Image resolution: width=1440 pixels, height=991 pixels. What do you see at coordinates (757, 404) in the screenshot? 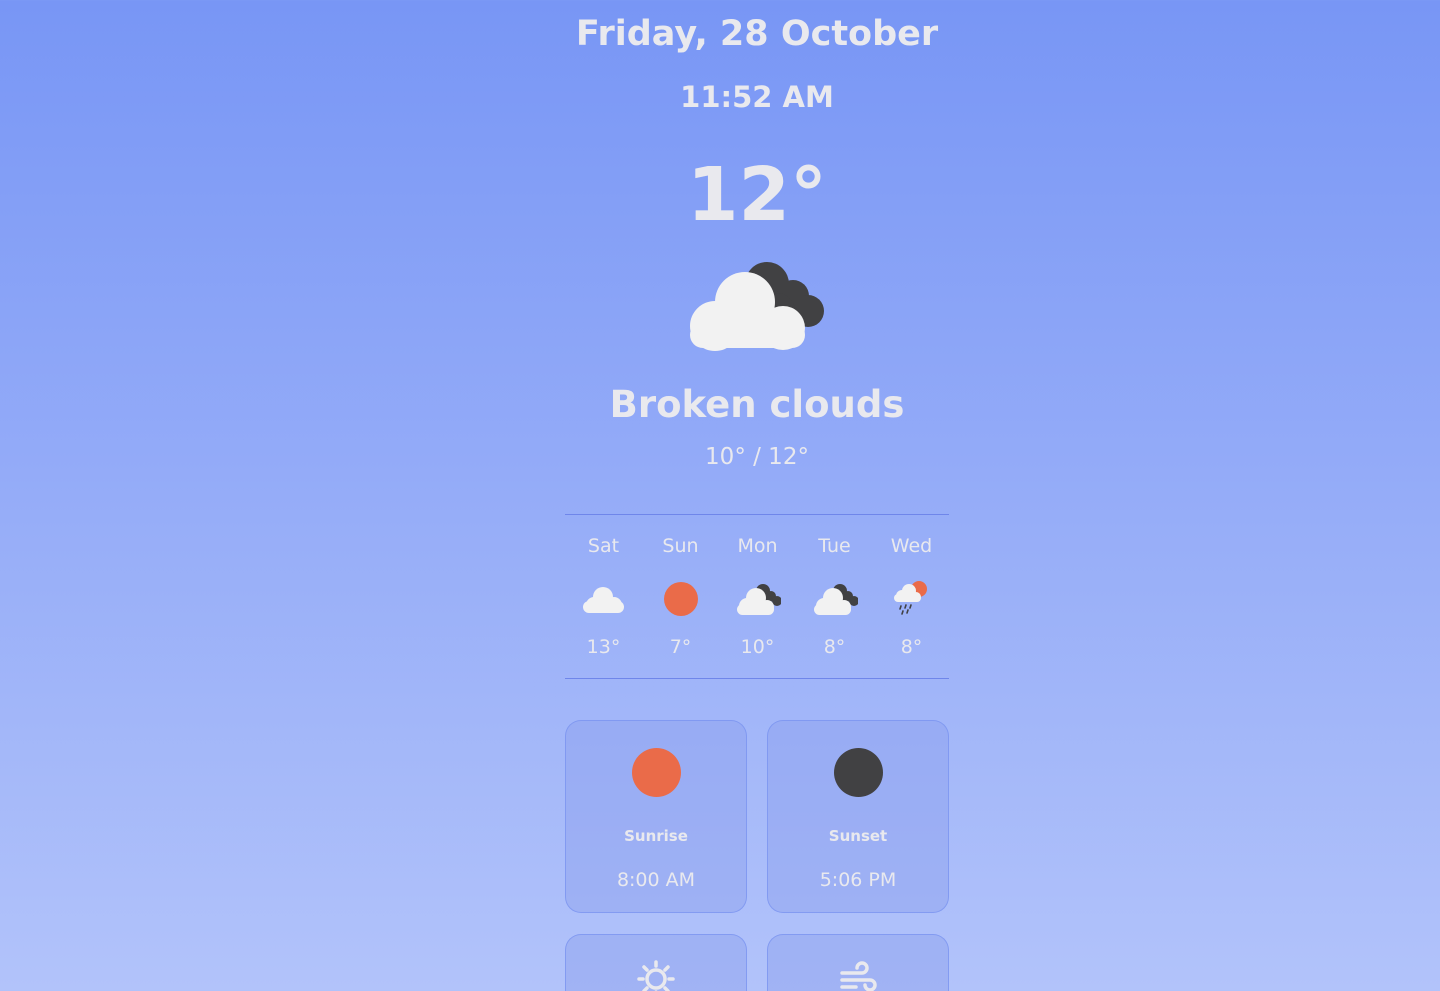
I see `weather-description: Broken clouds` at bounding box center [757, 404].